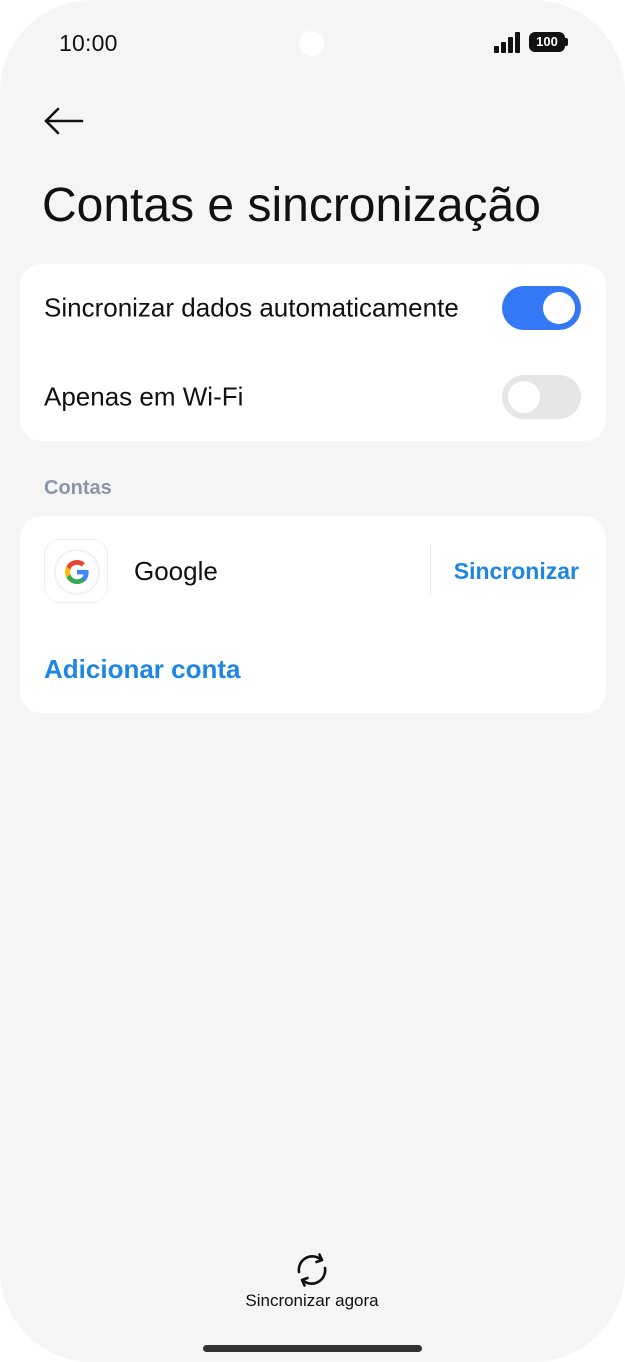  What do you see at coordinates (176, 571) in the screenshot?
I see `account-name: Google` at bounding box center [176, 571].